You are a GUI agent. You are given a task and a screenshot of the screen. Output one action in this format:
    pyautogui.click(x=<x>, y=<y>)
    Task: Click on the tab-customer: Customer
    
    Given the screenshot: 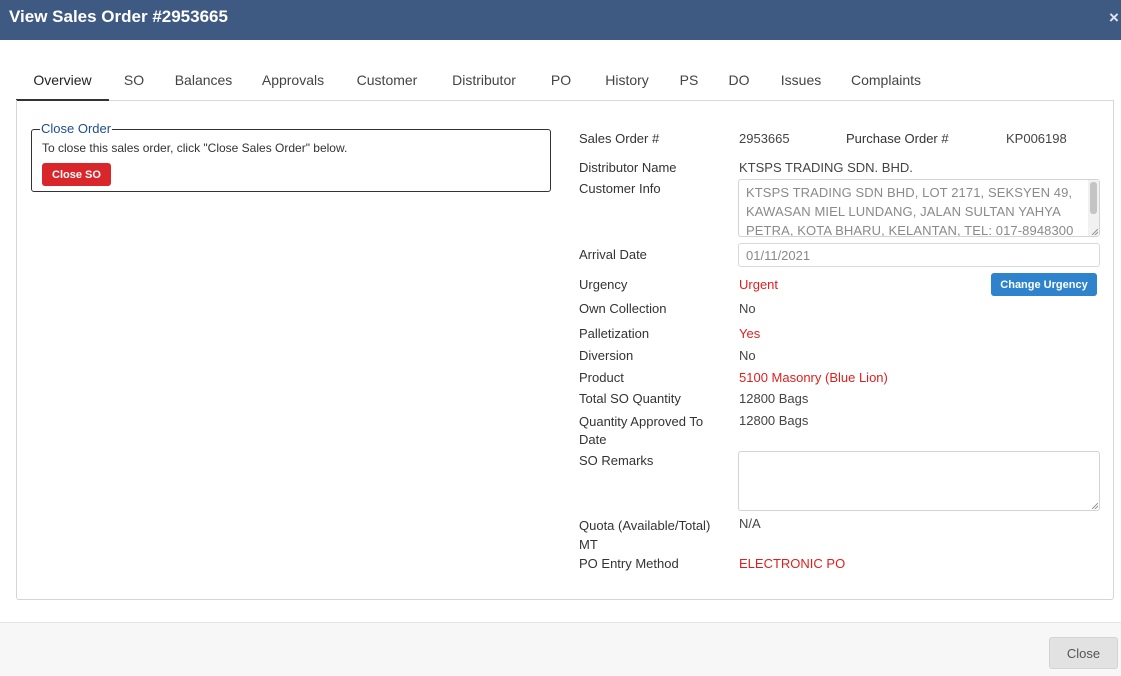 What is the action you would take?
    pyautogui.click(x=387, y=82)
    